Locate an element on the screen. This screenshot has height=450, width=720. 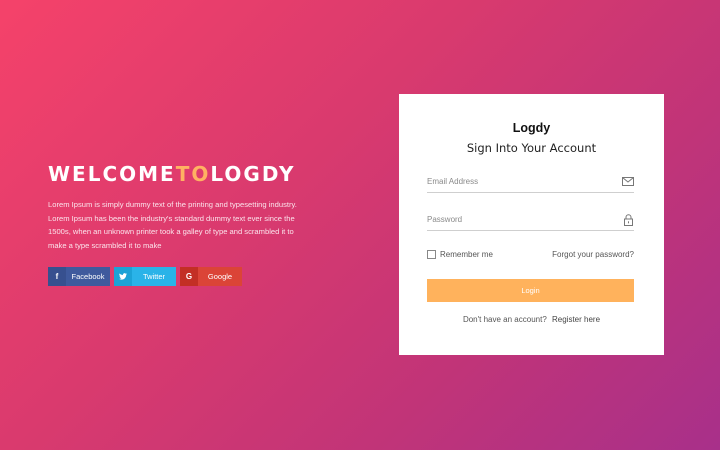
card-subtitle: Sign Into Your Account is located at coordinates (531, 148).